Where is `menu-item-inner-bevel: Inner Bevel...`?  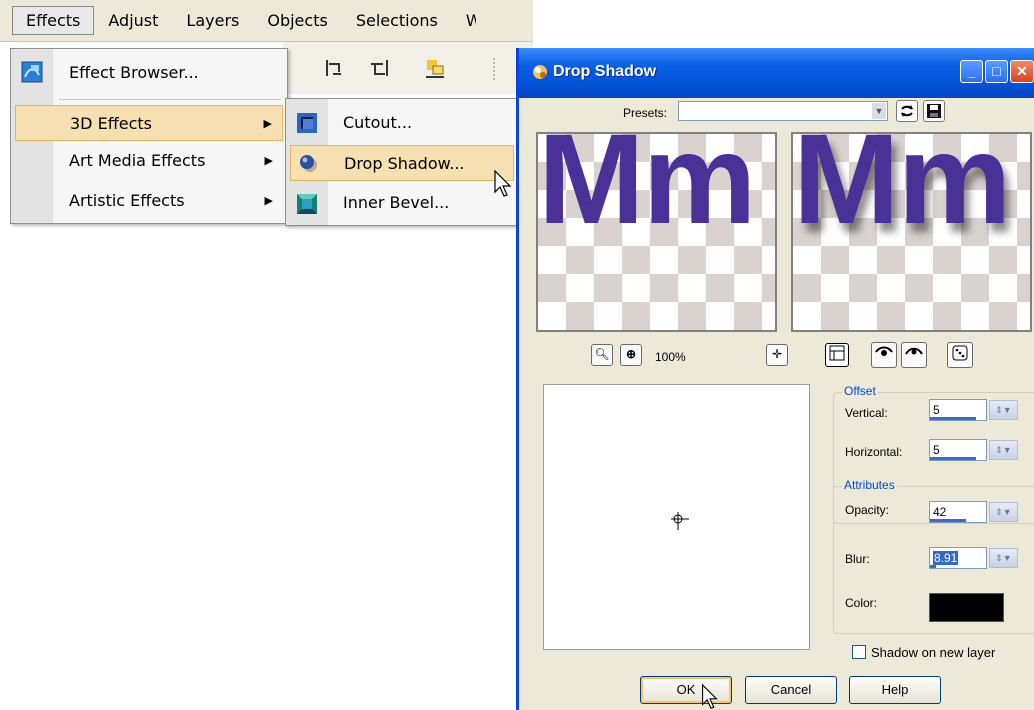 menu-item-inner-bevel: Inner Bevel... is located at coordinates (402, 203).